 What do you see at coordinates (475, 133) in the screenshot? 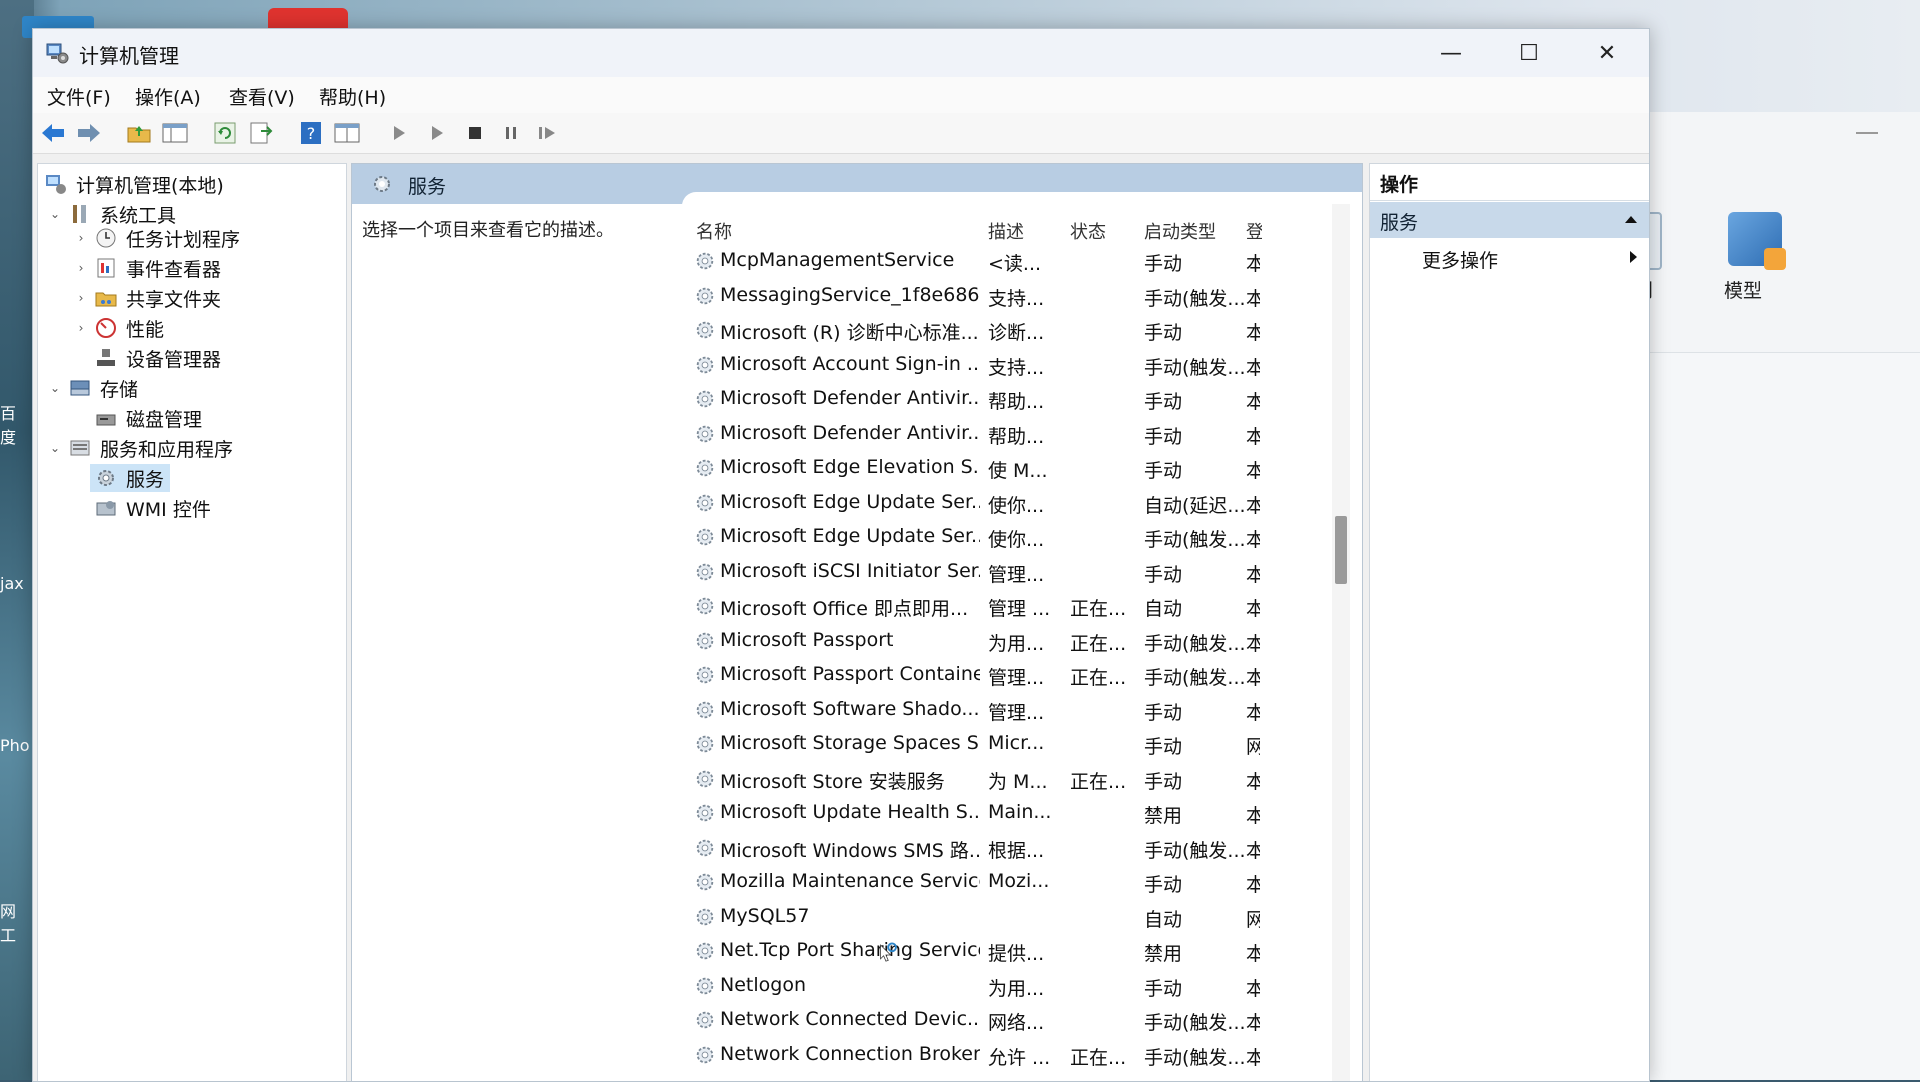
I see `stop-service-icon` at bounding box center [475, 133].